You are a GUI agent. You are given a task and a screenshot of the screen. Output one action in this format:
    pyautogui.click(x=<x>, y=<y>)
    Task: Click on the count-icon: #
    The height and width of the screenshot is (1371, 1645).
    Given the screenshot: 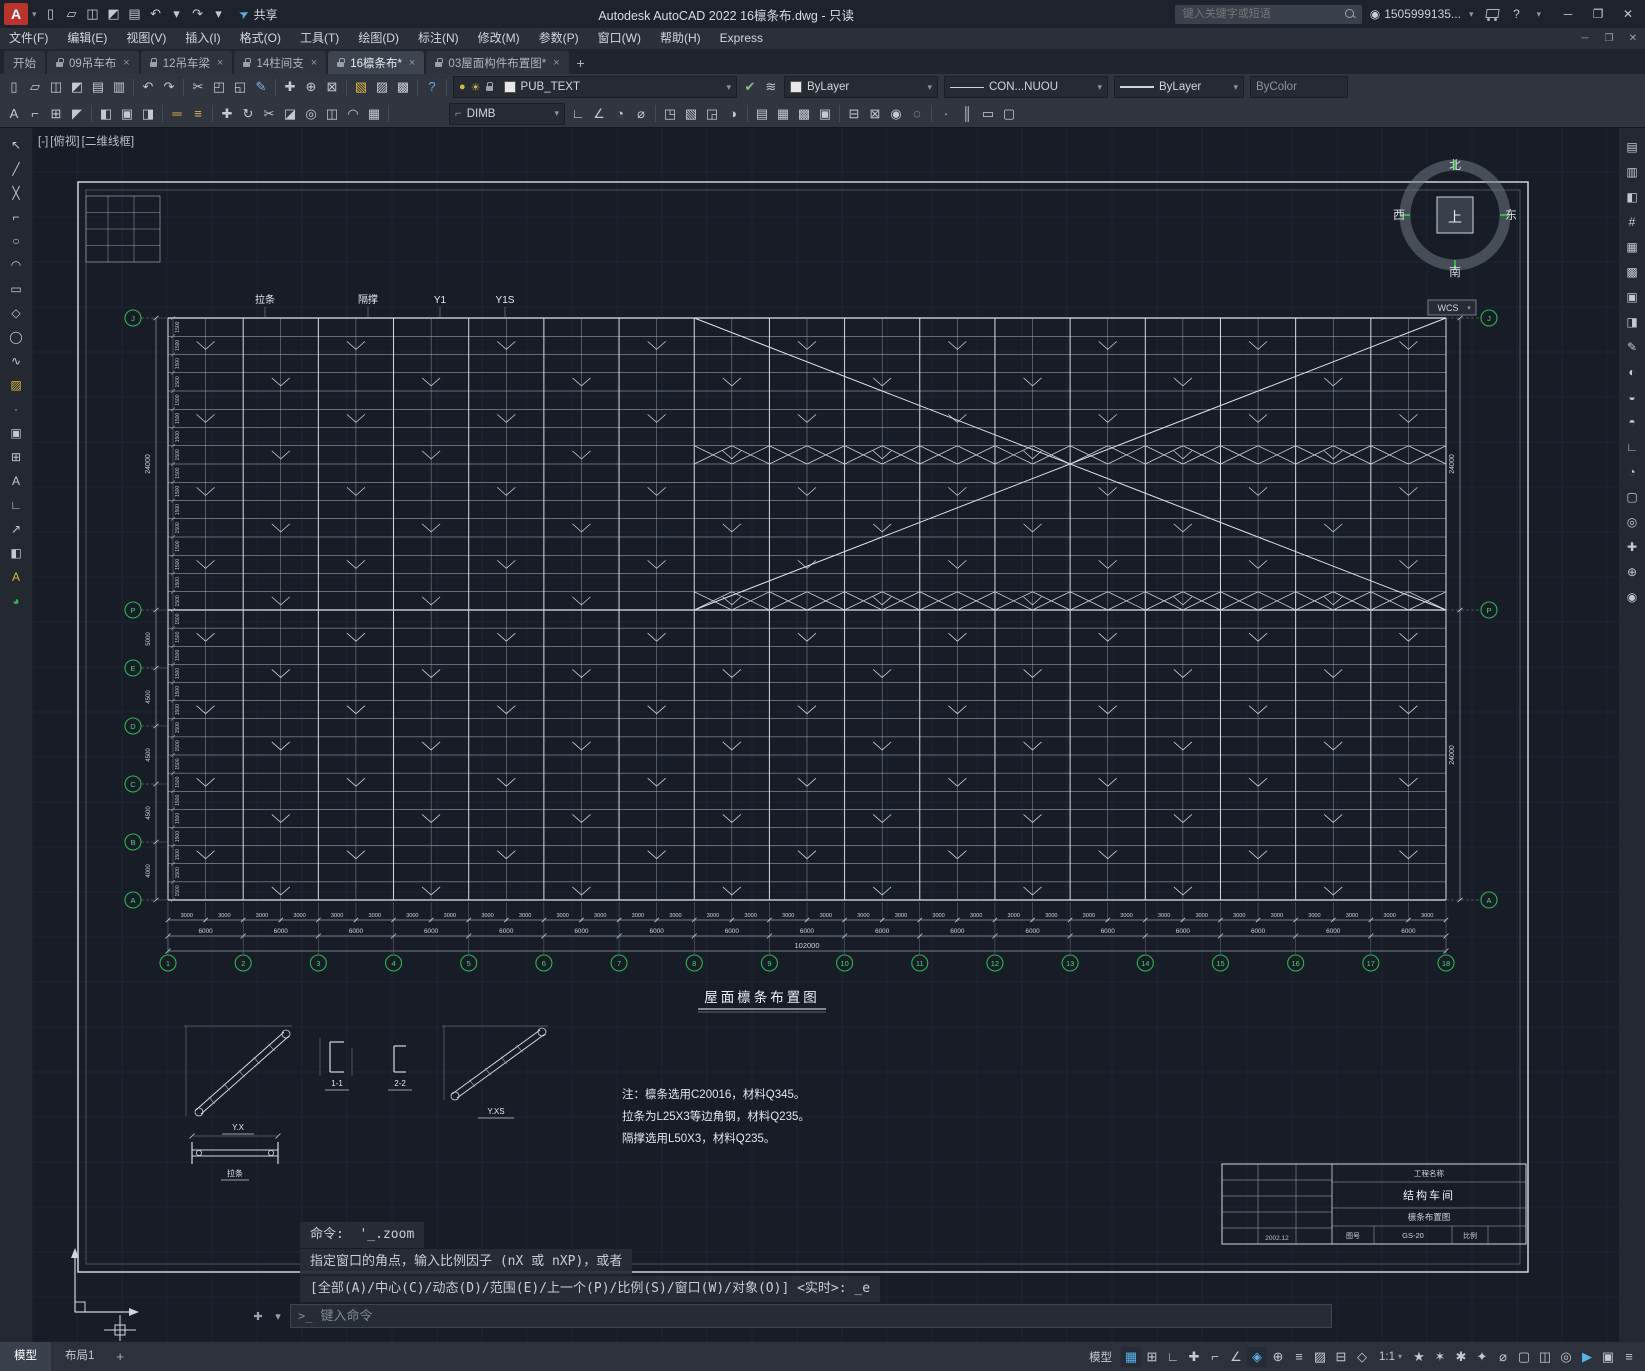 What is the action you would take?
    pyautogui.click(x=1632, y=222)
    